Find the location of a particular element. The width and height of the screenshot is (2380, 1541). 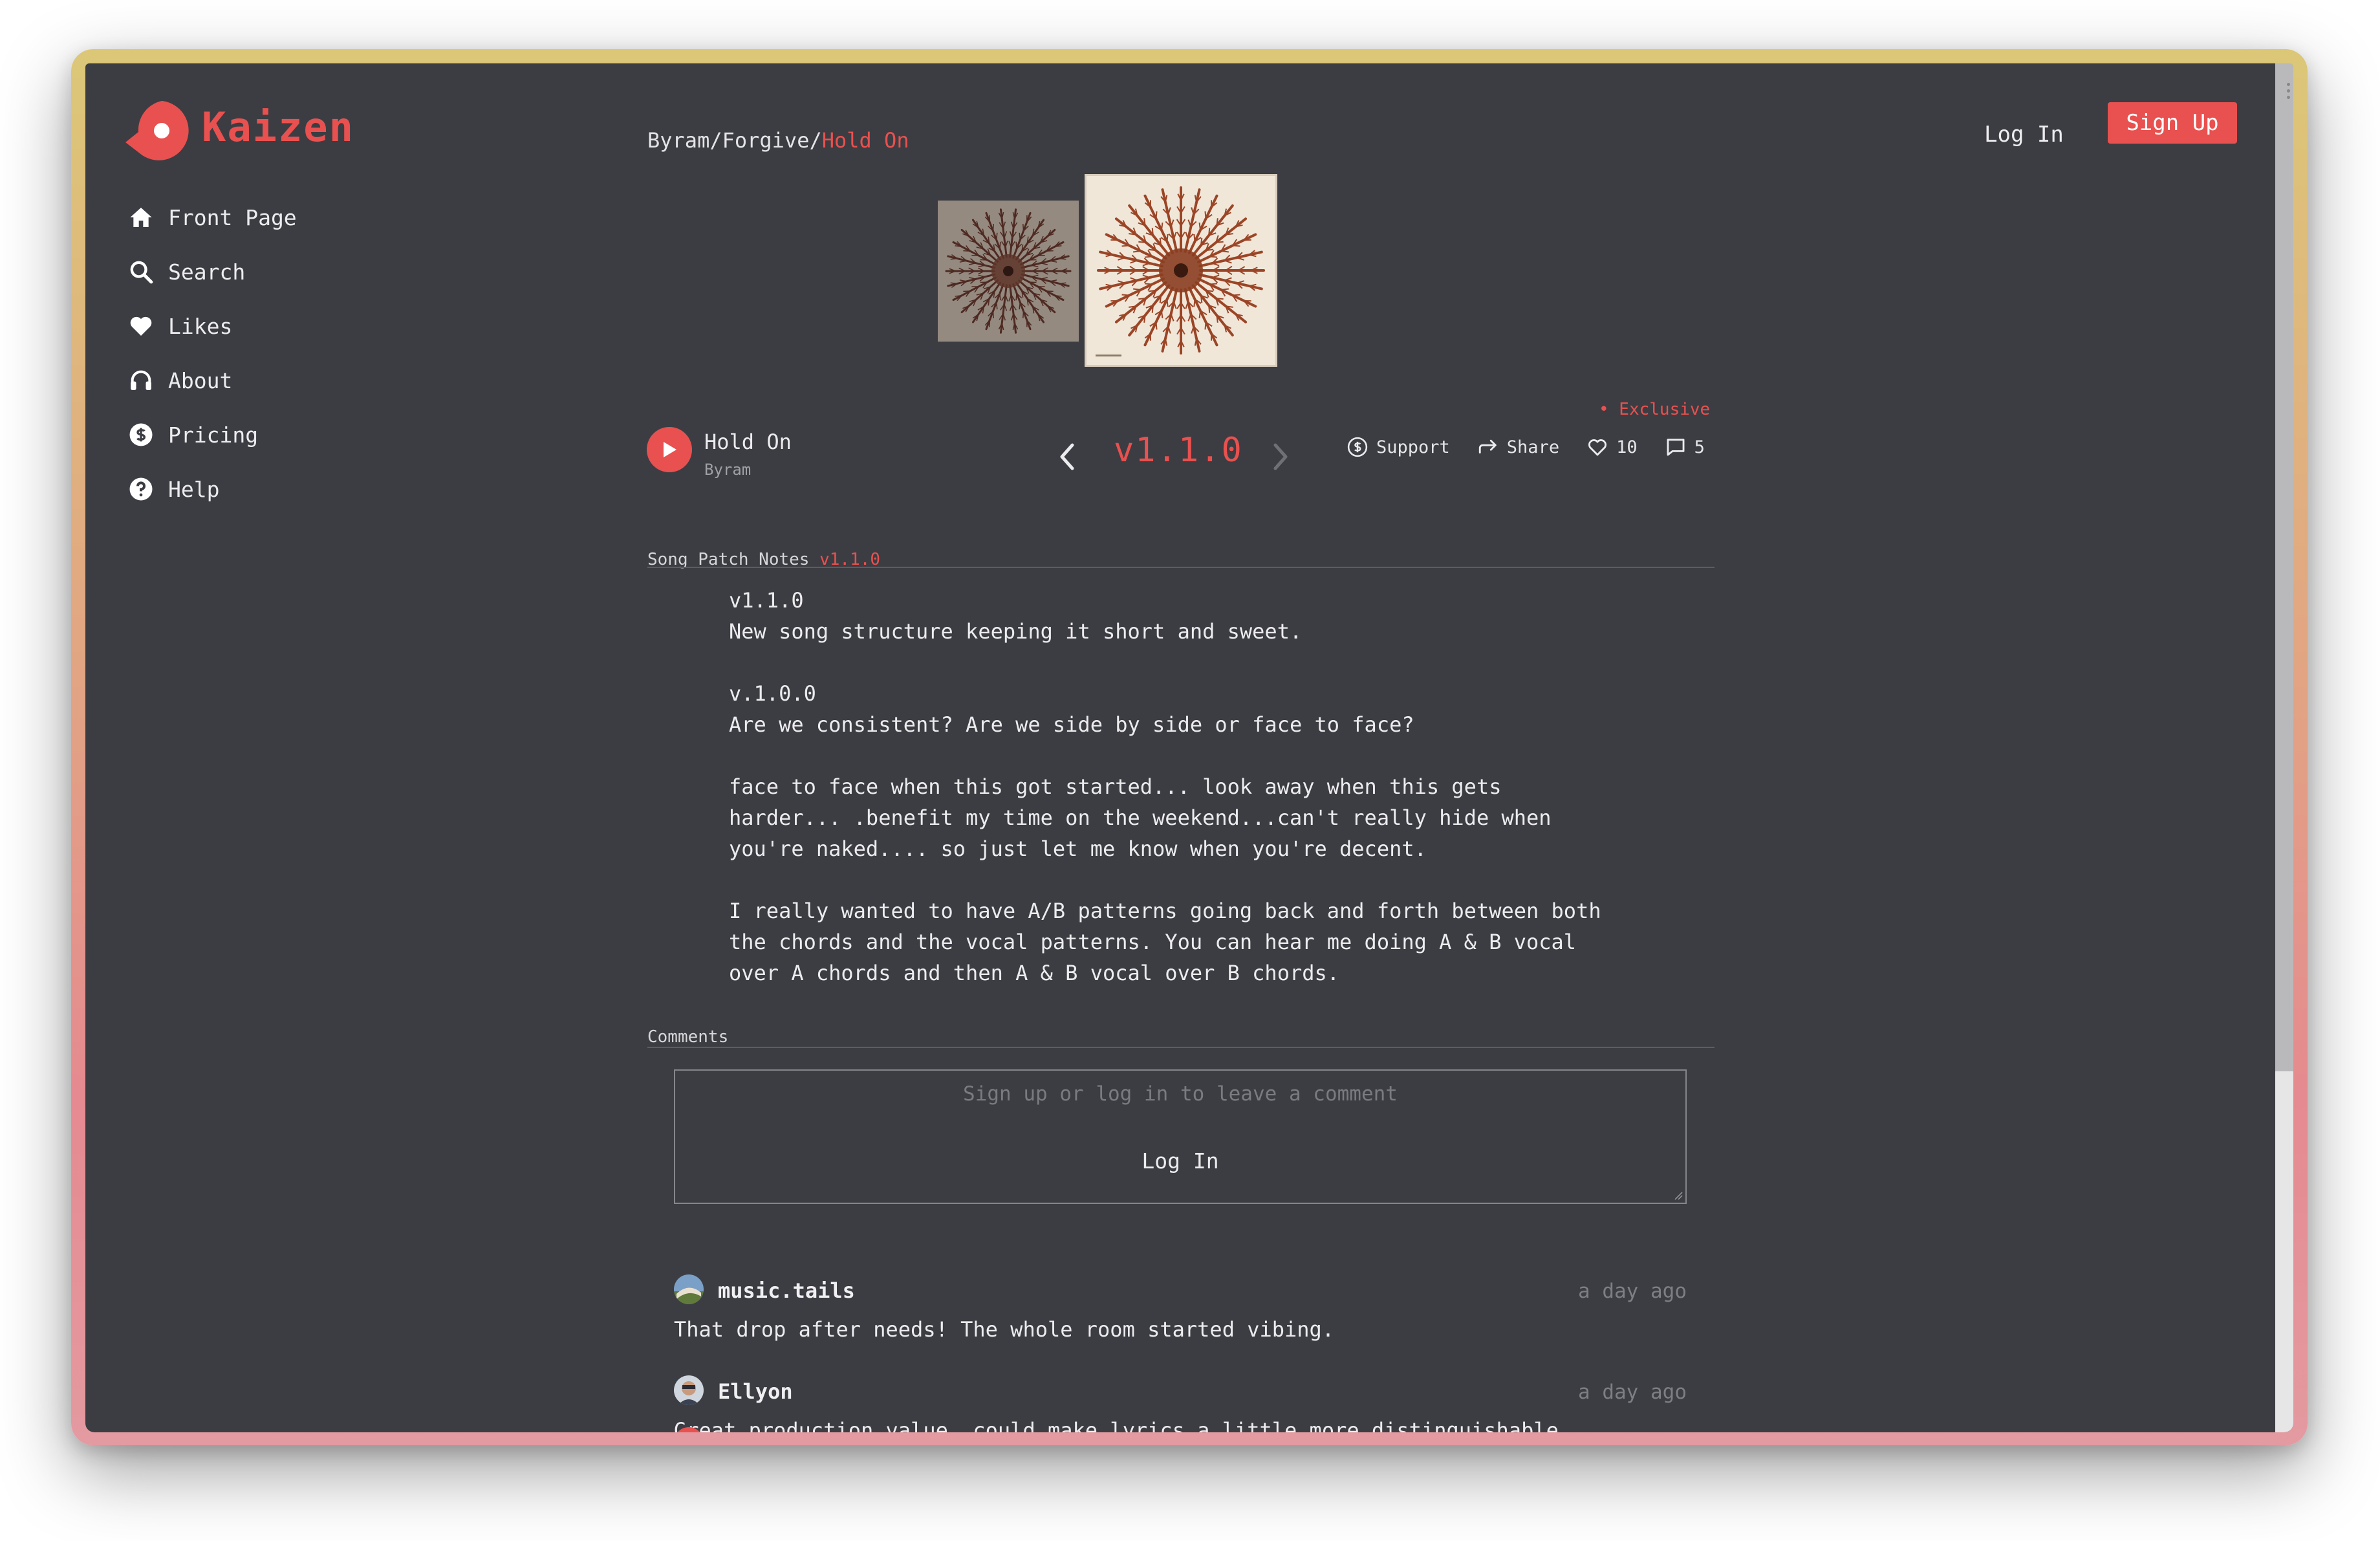

breadcrumb-album: Forgive is located at coordinates (766, 140).